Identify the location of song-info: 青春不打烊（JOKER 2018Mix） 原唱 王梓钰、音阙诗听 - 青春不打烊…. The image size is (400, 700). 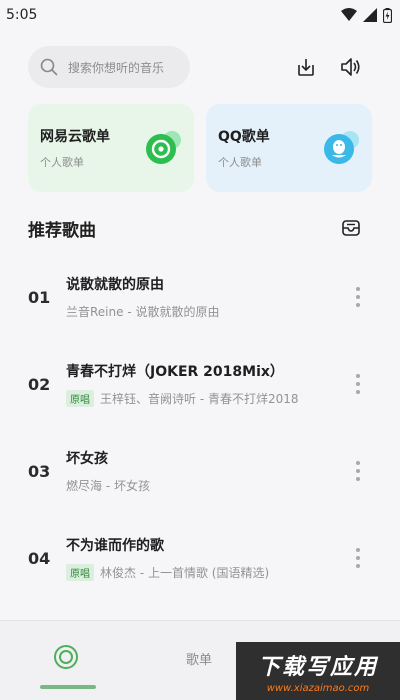
(207, 384).